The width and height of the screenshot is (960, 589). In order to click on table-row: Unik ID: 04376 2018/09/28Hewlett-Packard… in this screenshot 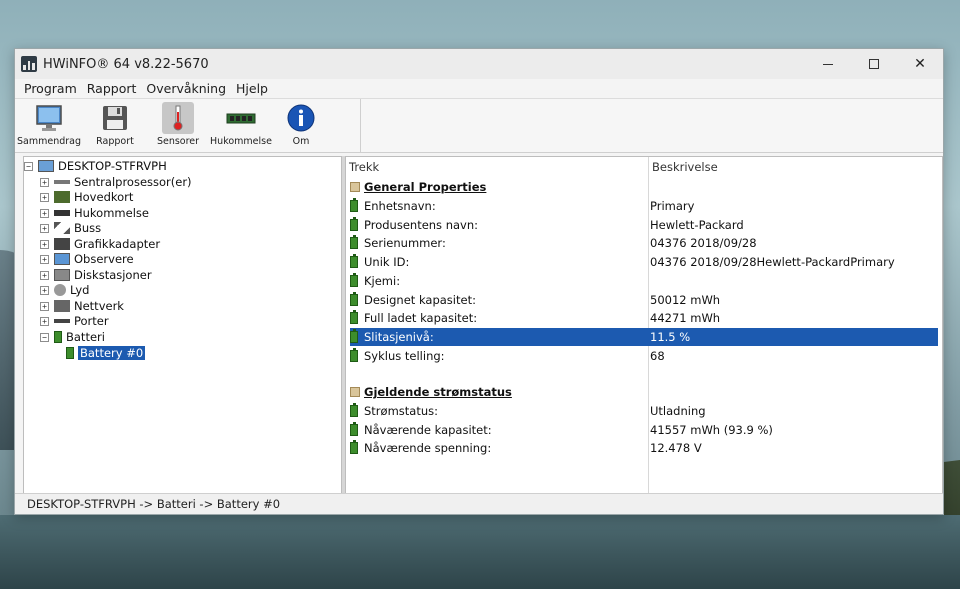, I will do `click(644, 262)`.